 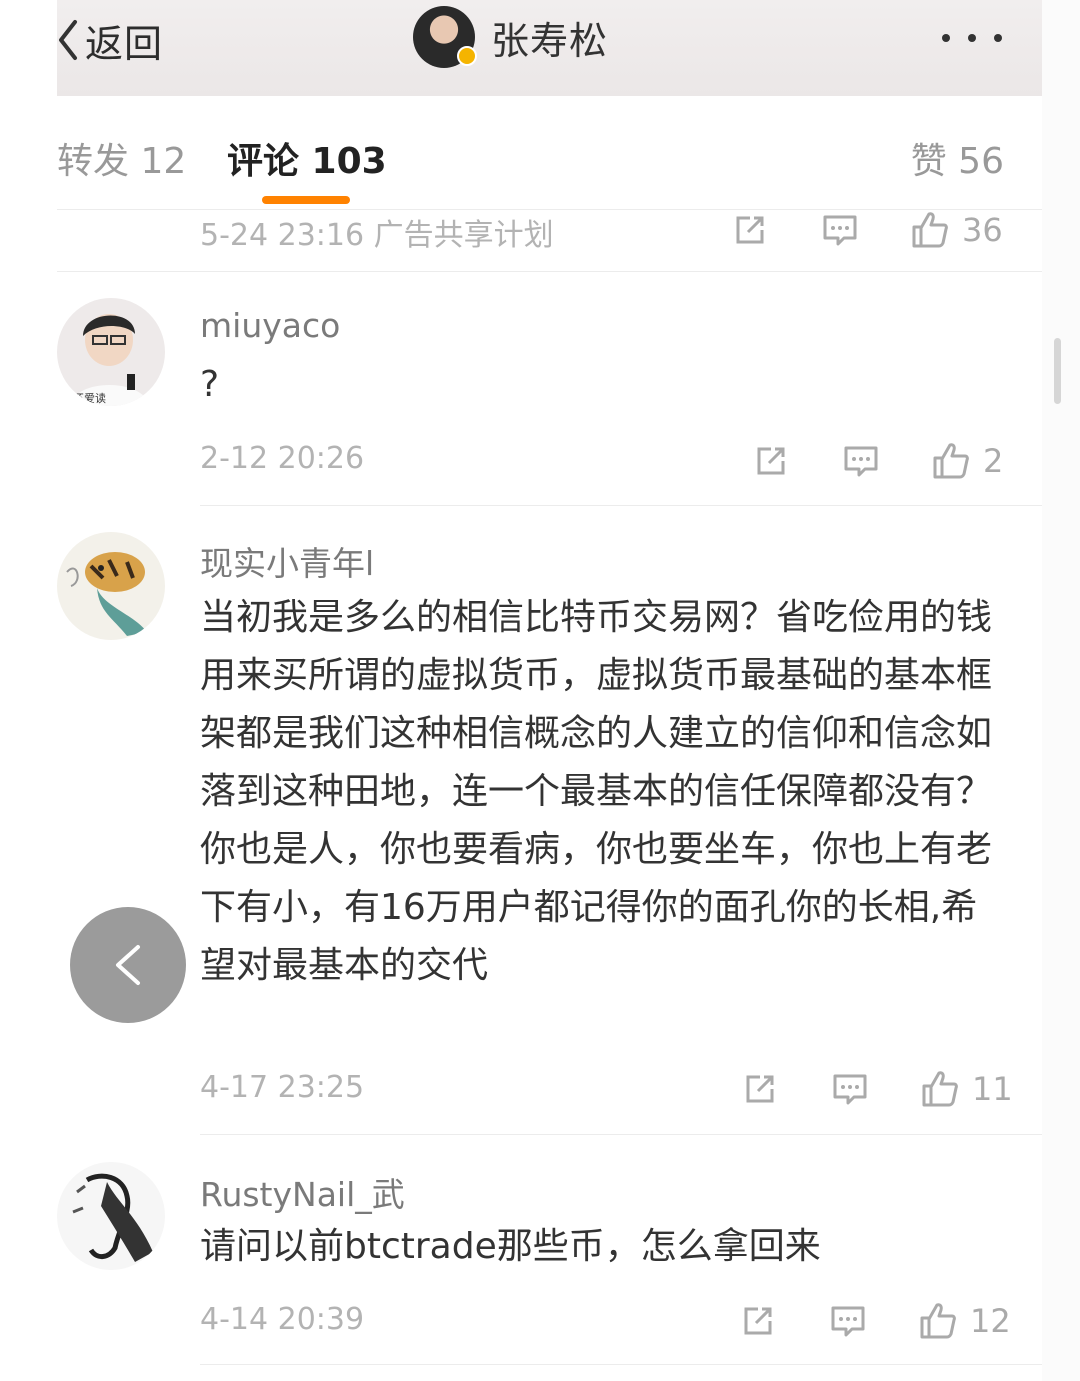 I want to click on comment-actions: 11, so click(x=876, y=1089).